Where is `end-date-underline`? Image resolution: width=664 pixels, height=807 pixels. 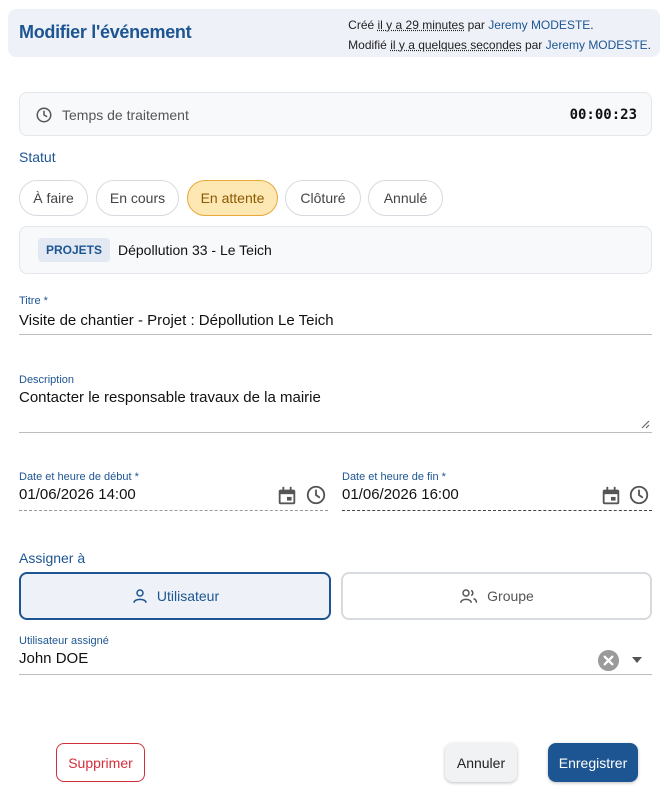
end-date-underline is located at coordinates (497, 510).